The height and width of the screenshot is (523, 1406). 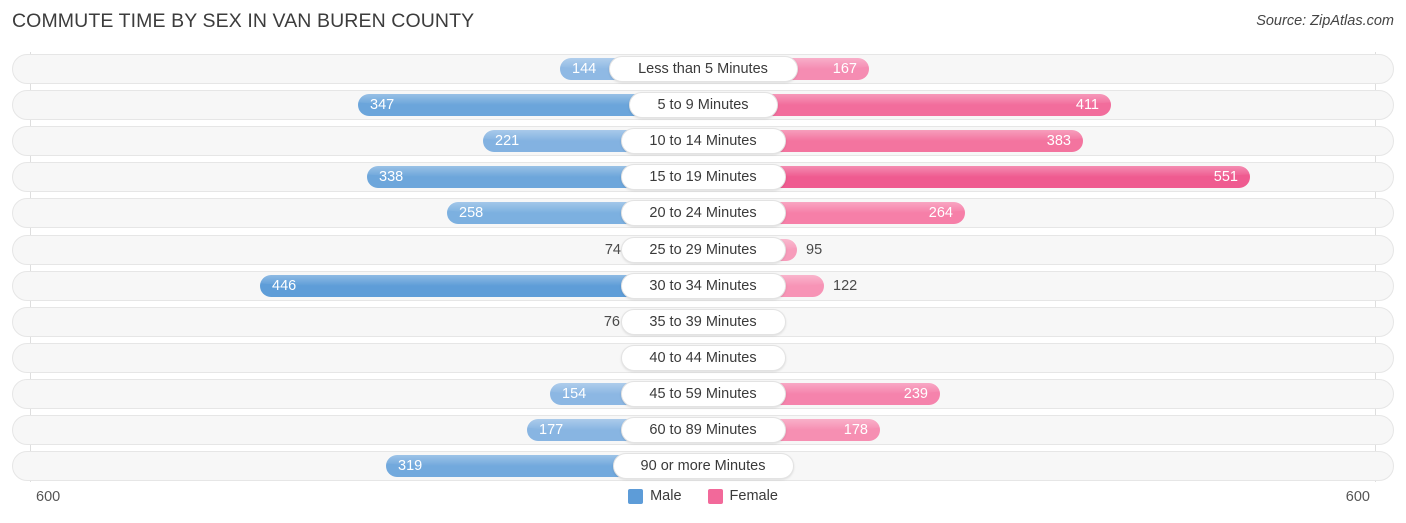 I want to click on chart-row: 60 to 89 Minutes 177 178, so click(x=703, y=430).